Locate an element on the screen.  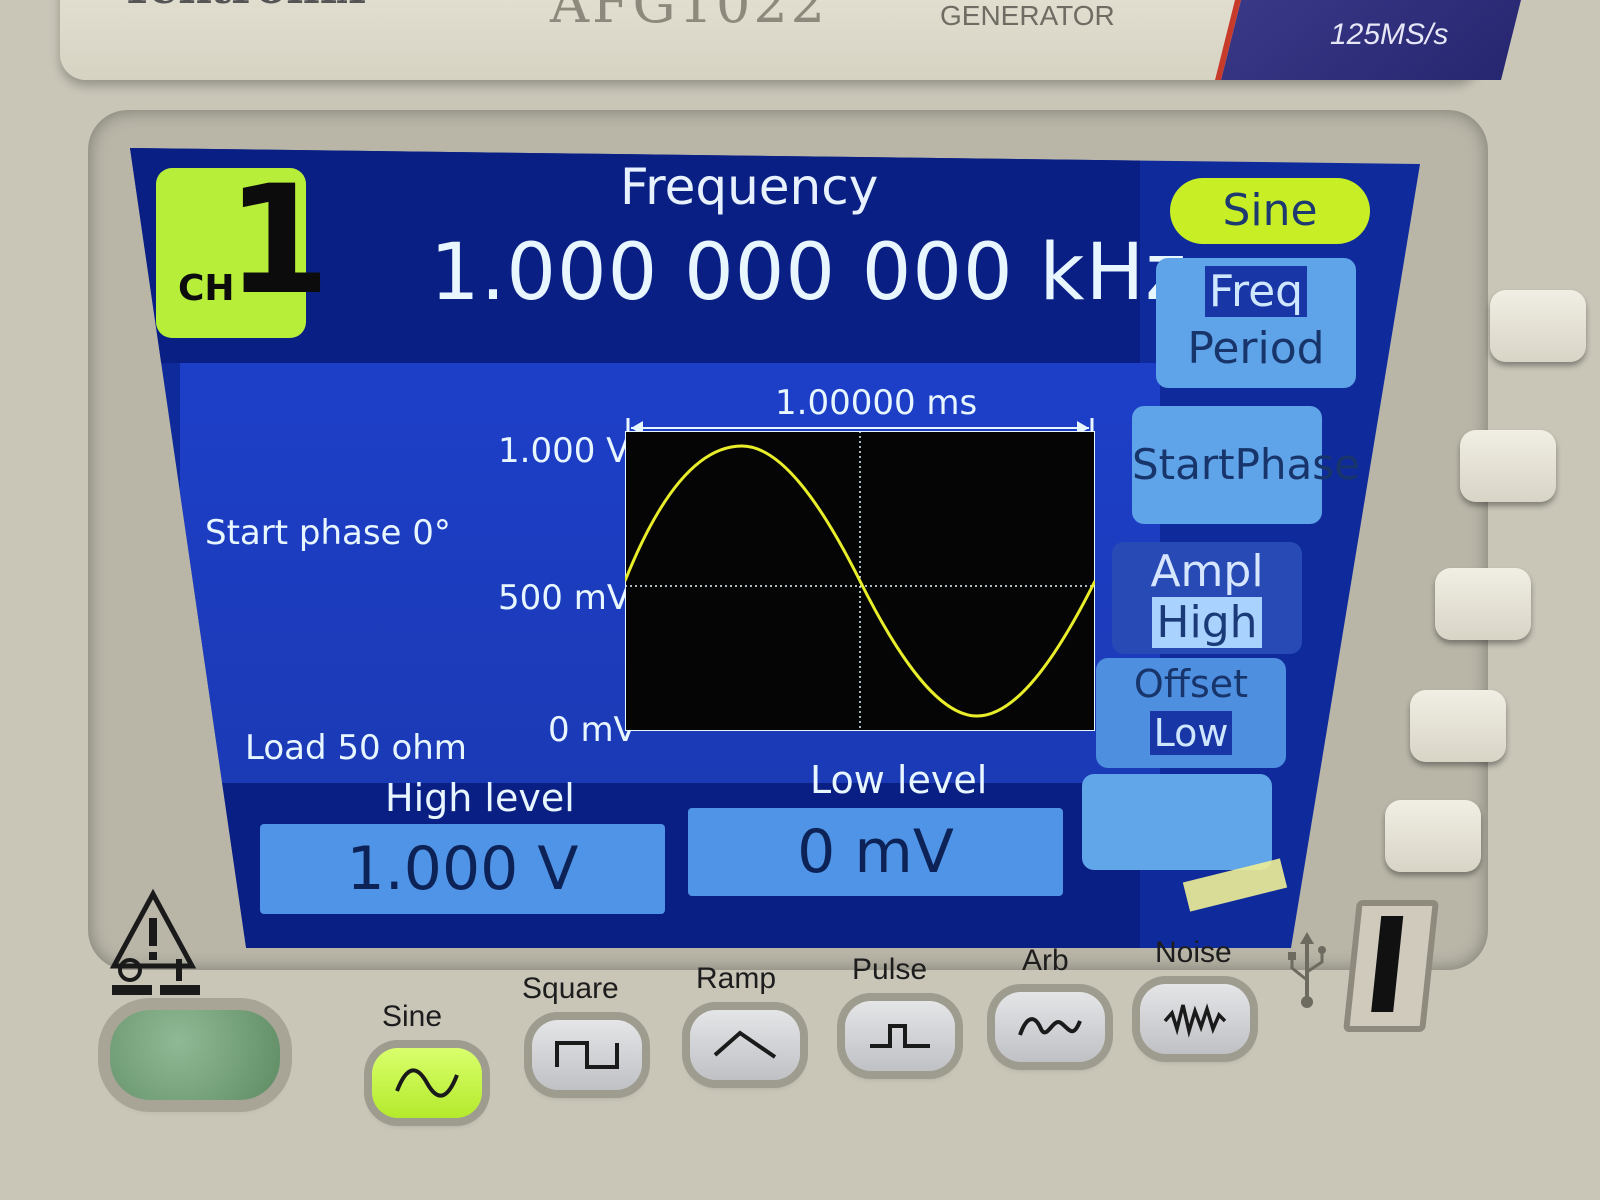
usb-port is located at coordinates (1391, 966).